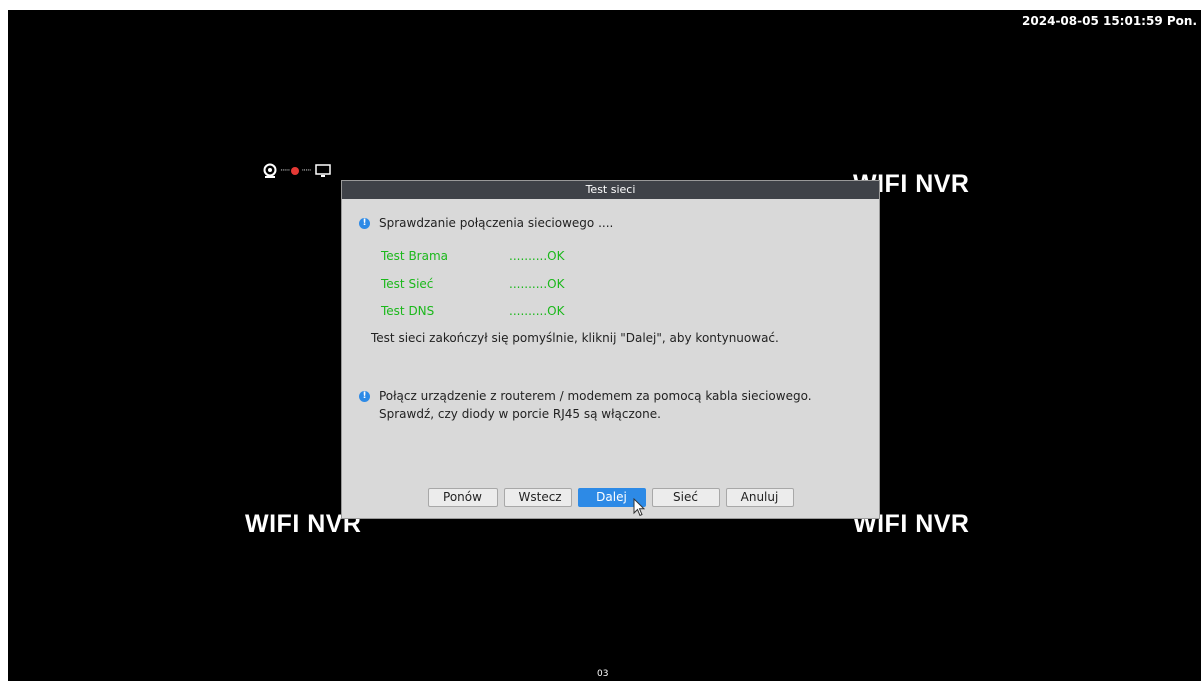  What do you see at coordinates (270, 170) in the screenshot?
I see `camera-icon` at bounding box center [270, 170].